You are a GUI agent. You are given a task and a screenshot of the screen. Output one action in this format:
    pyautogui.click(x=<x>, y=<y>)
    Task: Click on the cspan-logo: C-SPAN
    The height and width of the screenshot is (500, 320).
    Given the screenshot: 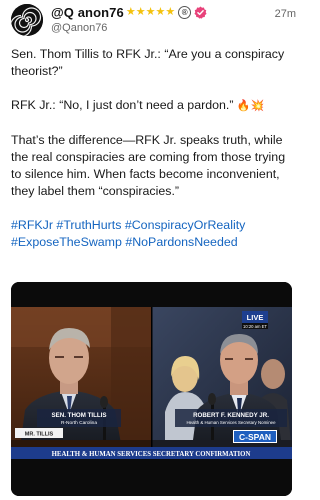 What is the action you would take?
    pyautogui.click(x=255, y=436)
    